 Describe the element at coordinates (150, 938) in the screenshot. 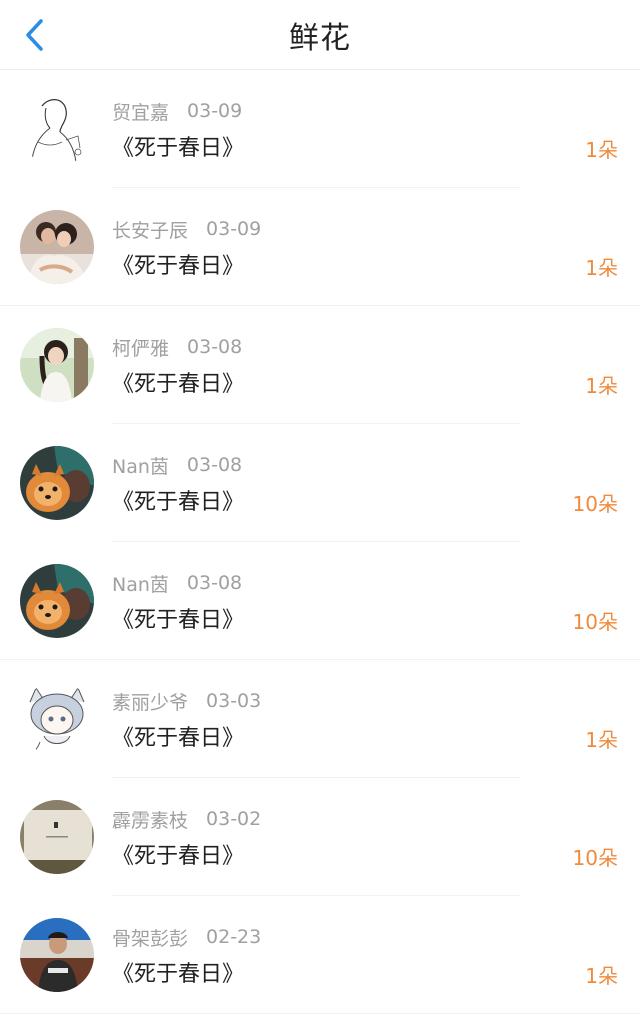

I see `user-name: 骨架彭彭` at that location.